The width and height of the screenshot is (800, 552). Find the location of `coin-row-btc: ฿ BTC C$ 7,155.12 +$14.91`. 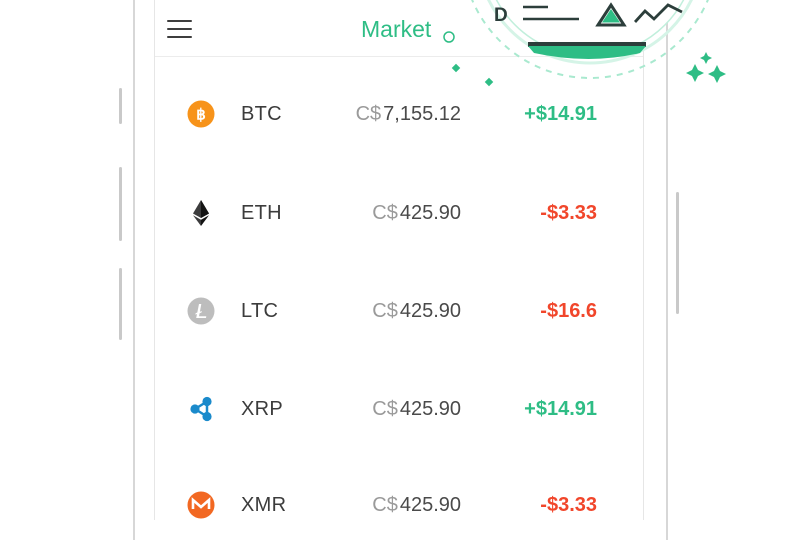

coin-row-btc: ฿ BTC C$ 7,155.12 +$14.91 is located at coordinates (399, 112).